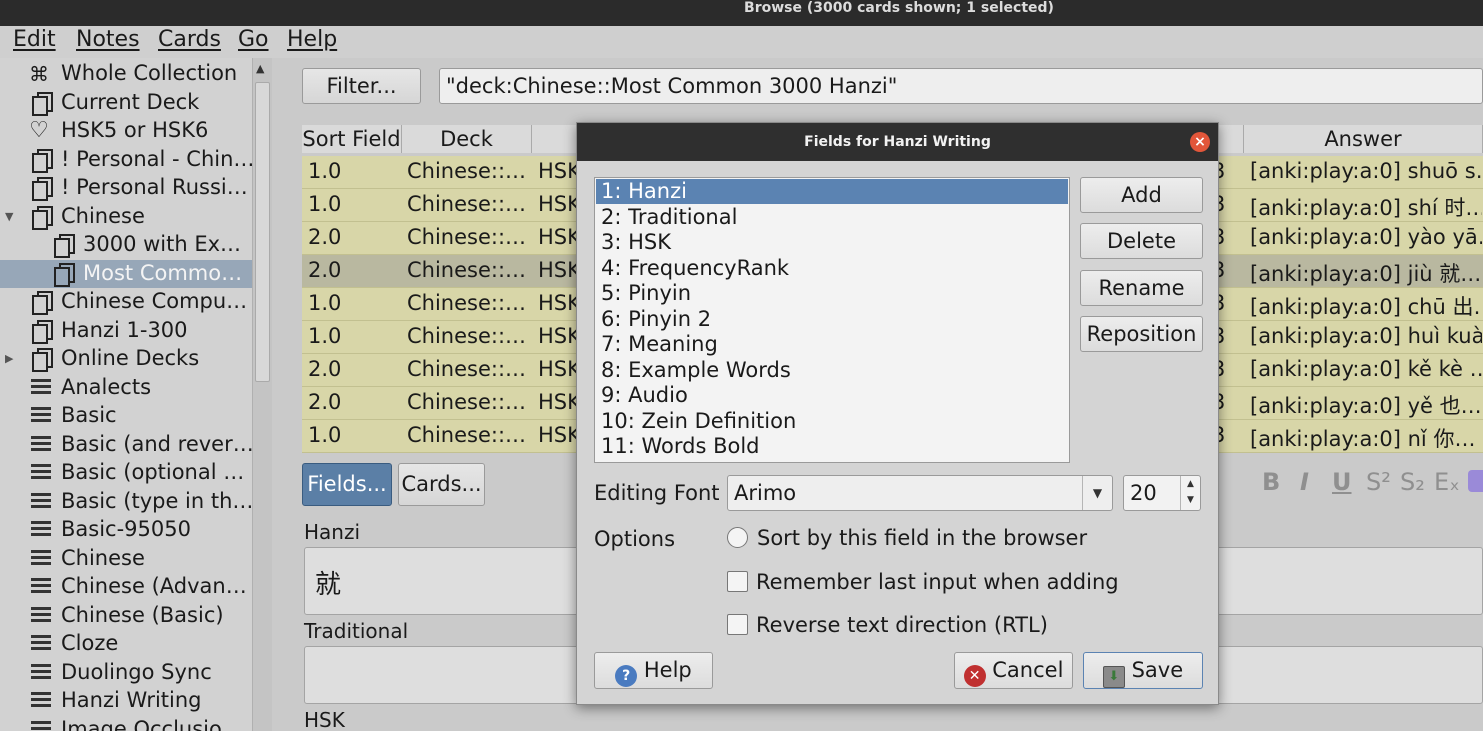  I want to click on superscript-icon: S², so click(1378, 482).